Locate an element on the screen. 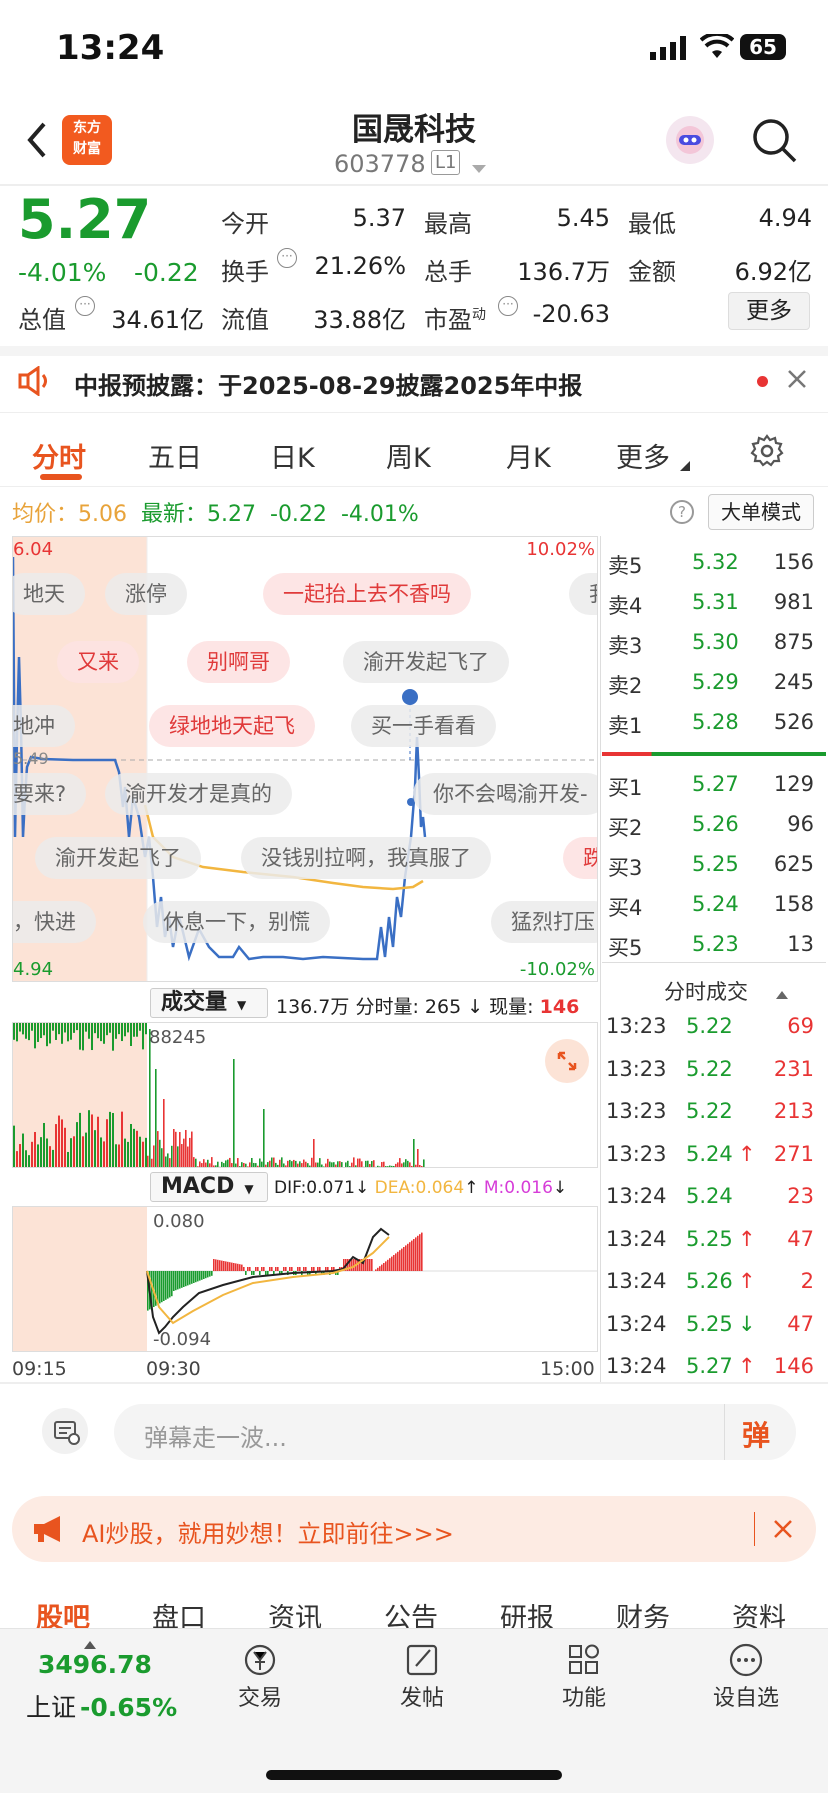 The image size is (828, 1793). danmu-bubble: 买一手看看 is located at coordinates (423, 726).